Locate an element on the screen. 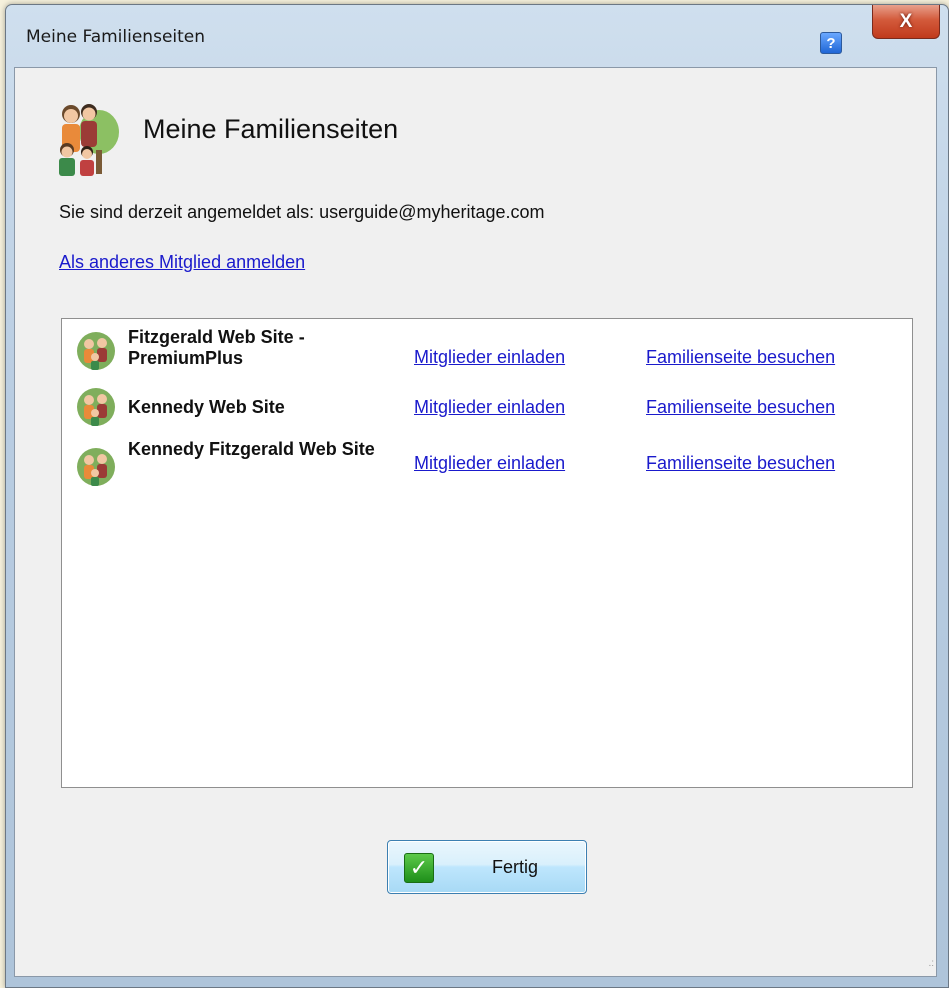  help-button: ? is located at coordinates (831, 43).